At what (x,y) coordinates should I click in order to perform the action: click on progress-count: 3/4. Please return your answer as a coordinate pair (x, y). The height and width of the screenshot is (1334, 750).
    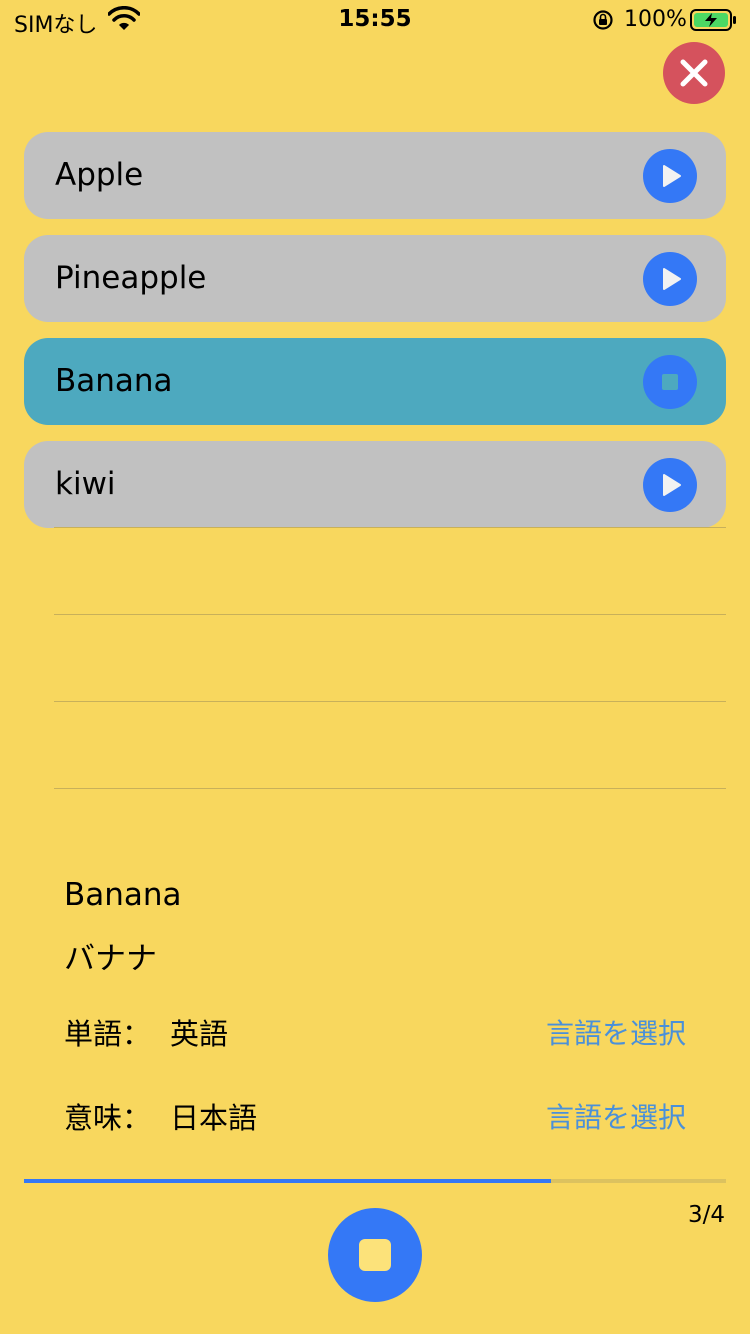
    Looking at the image, I should click on (706, 1215).